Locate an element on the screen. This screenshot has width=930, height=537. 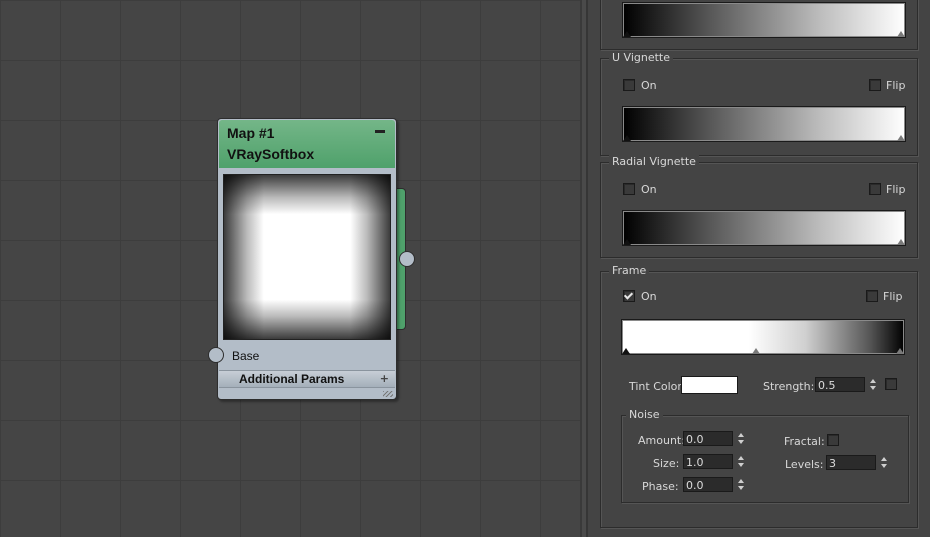
v-vignette-group is located at coordinates (759, 25).